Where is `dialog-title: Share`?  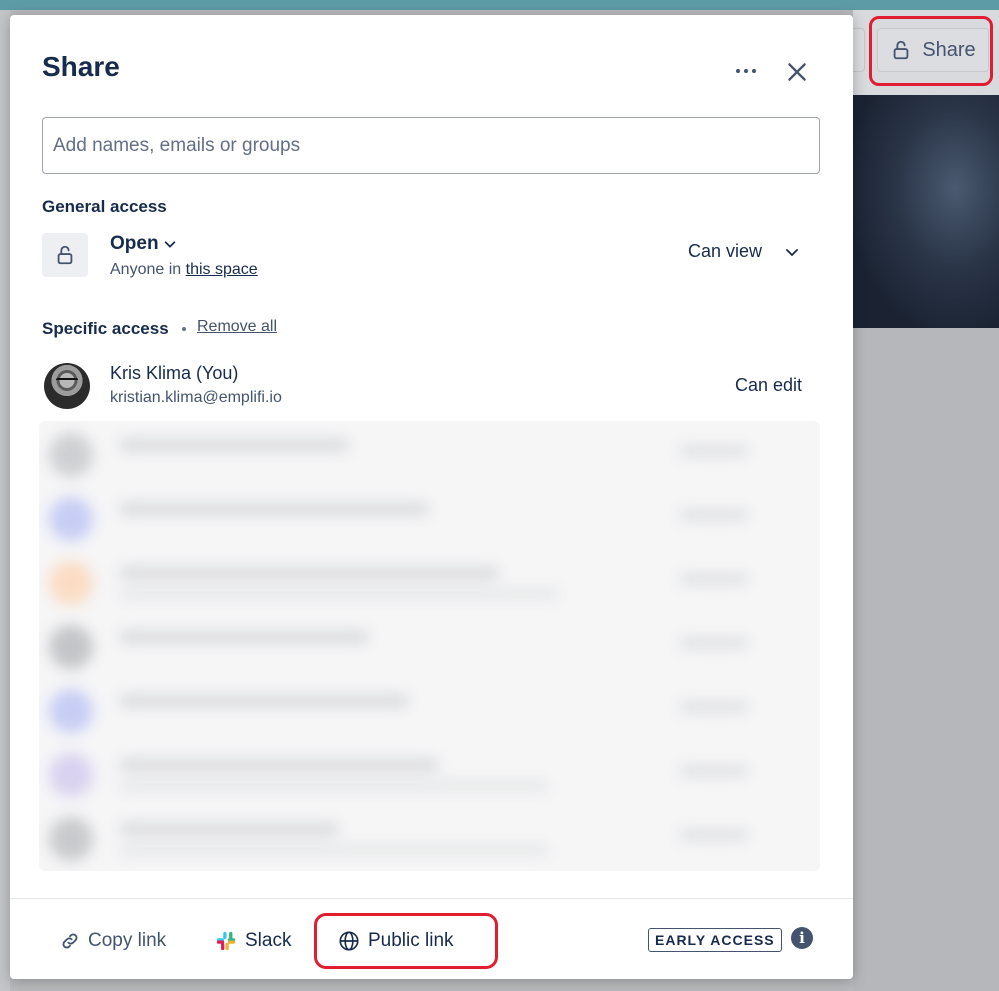 dialog-title: Share is located at coordinates (81, 66).